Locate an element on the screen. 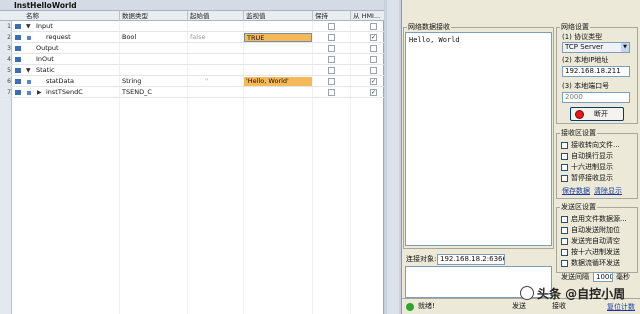  var-start-value: false is located at coordinates (198, 37).